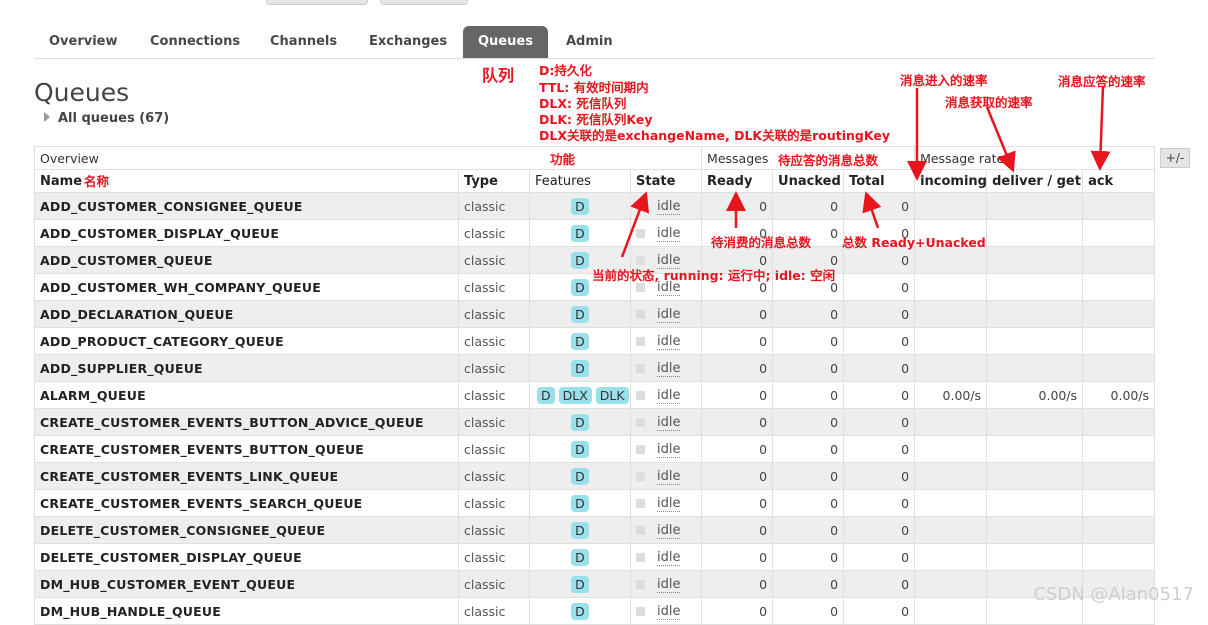 This screenshot has width=1208, height=625. What do you see at coordinates (666, 181) in the screenshot?
I see `col-state: State` at bounding box center [666, 181].